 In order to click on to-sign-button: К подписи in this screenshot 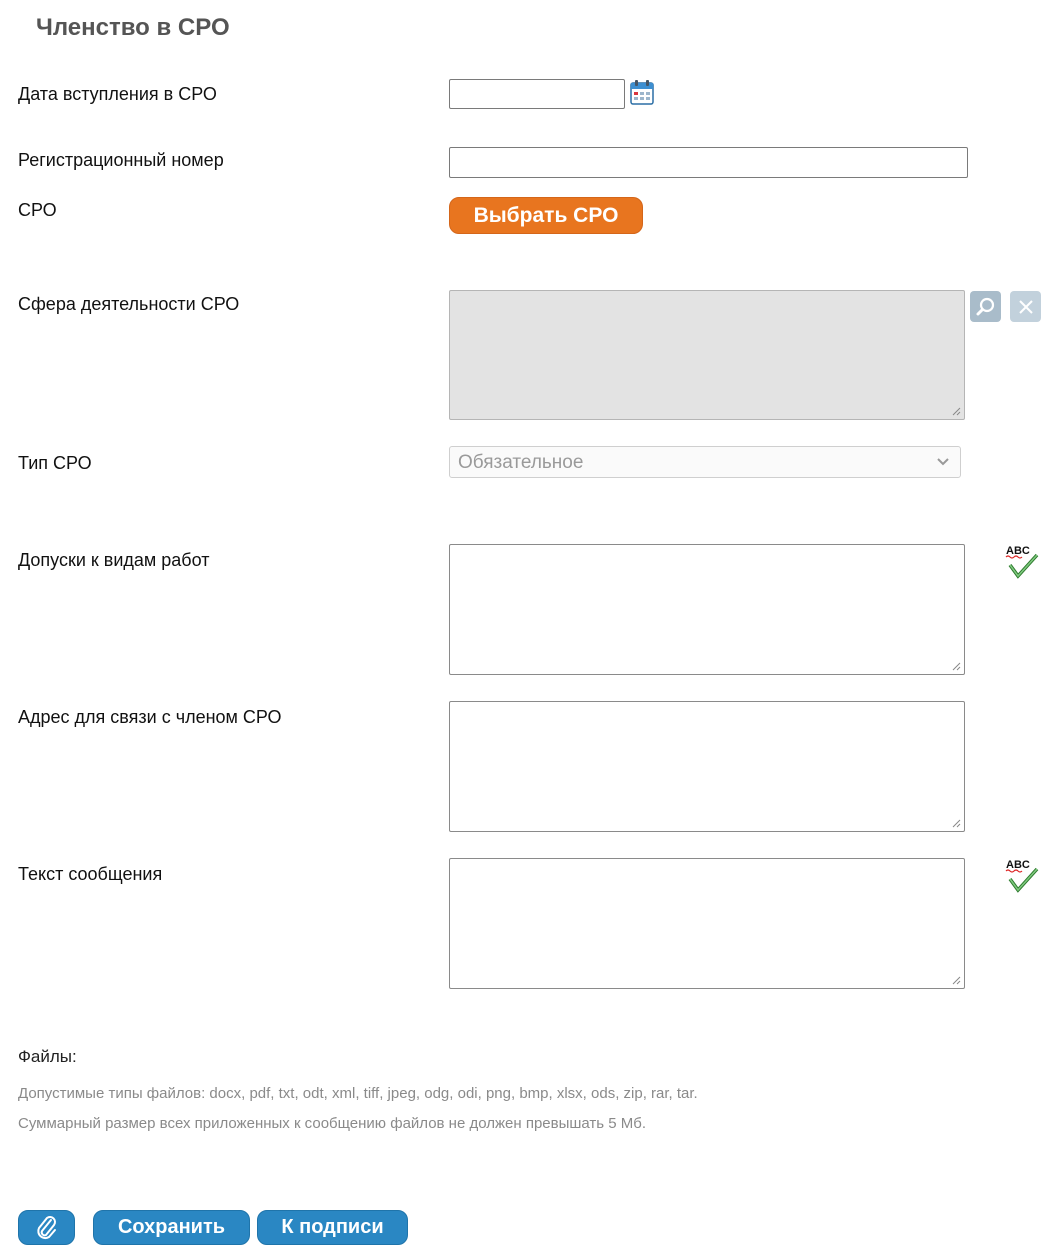, I will do `click(332, 1227)`.